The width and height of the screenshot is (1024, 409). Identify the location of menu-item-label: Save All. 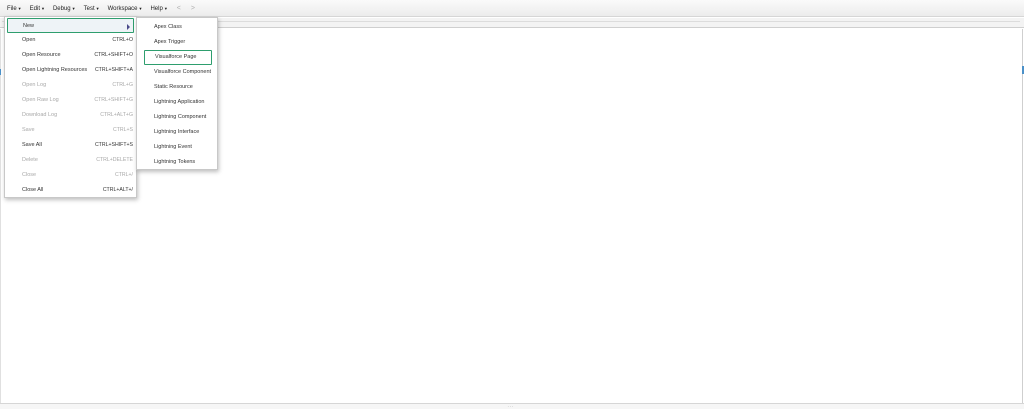
(32, 145).